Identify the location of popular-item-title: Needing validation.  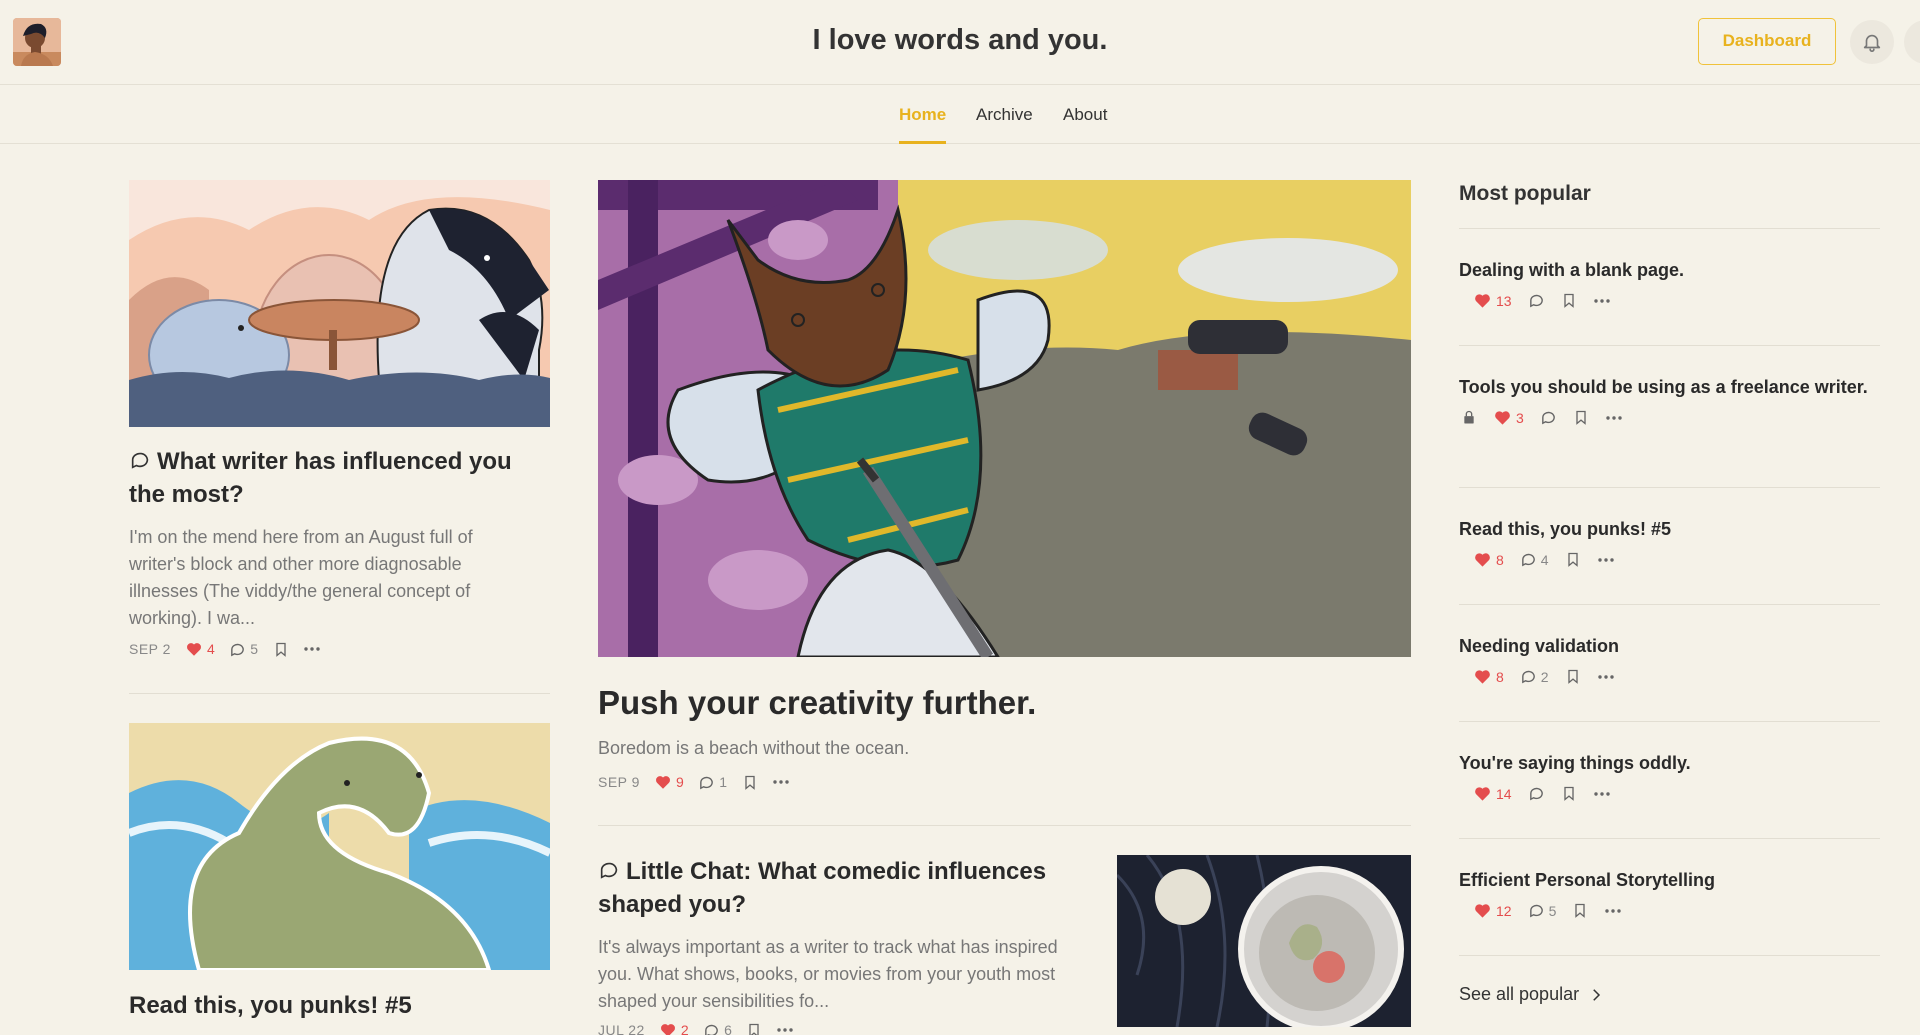
(1669, 646).